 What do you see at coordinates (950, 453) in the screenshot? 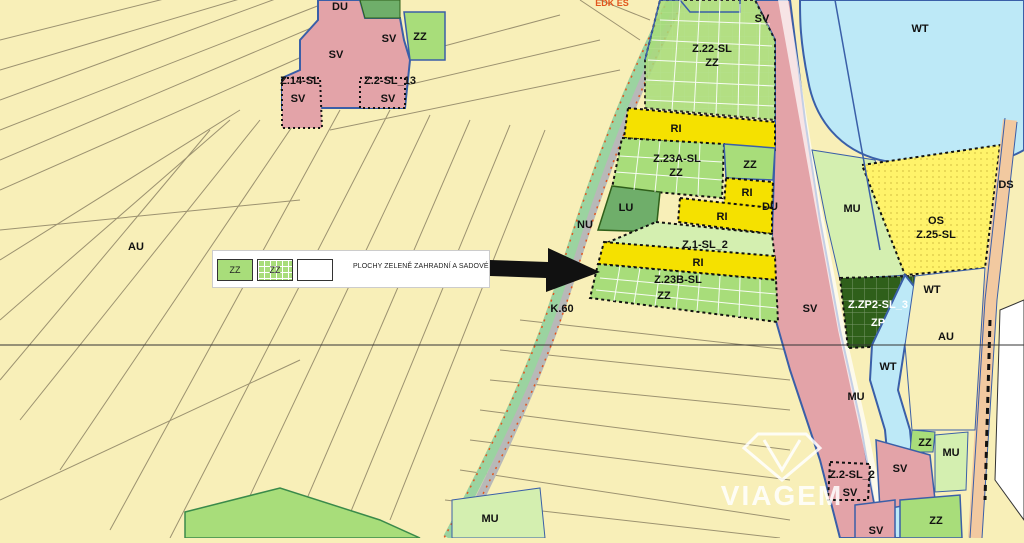
I see `label-mu-low2: MU` at bounding box center [950, 453].